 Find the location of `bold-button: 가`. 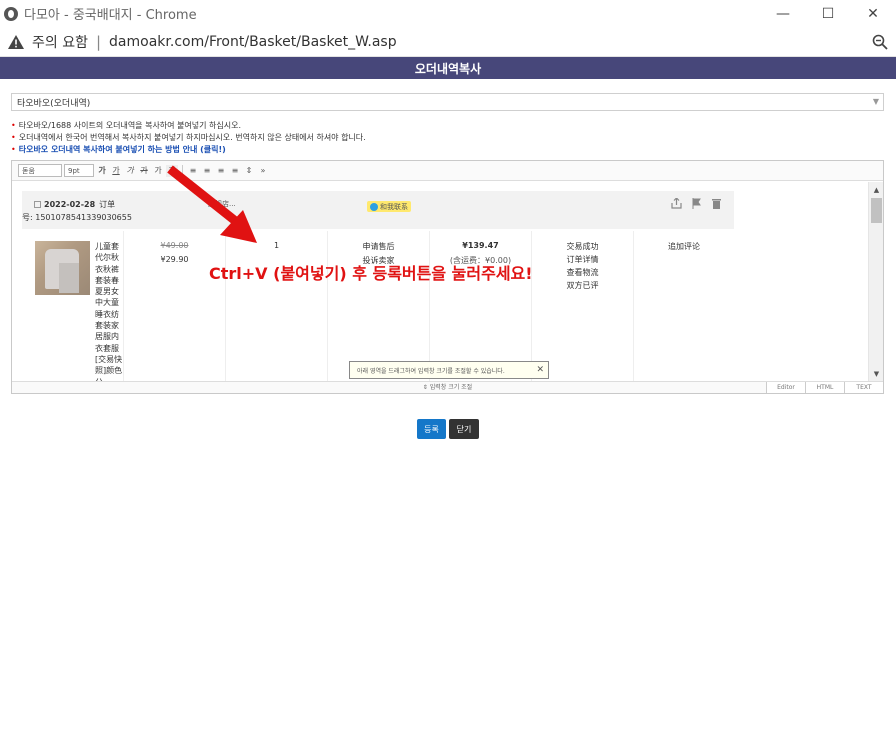

bold-button: 가 is located at coordinates (102, 171).